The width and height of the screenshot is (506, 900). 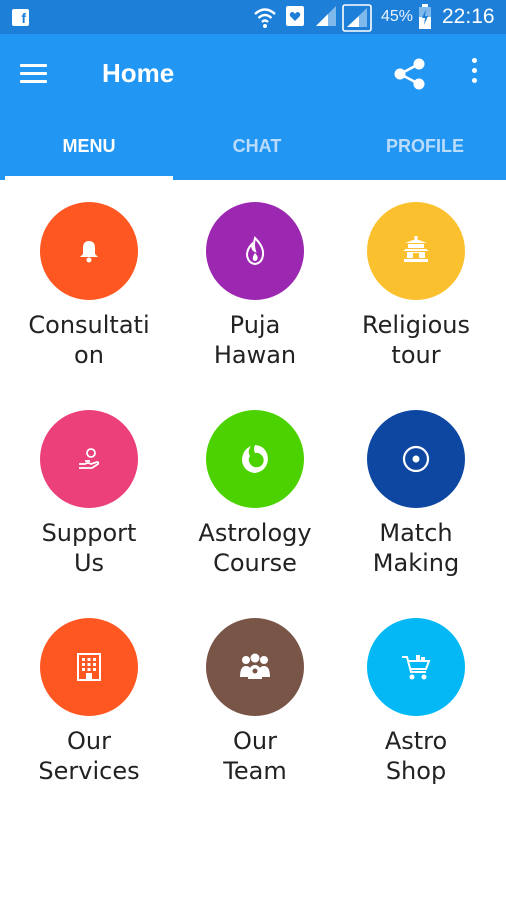 I want to click on puja-hawan-circle, so click(x=255, y=251).